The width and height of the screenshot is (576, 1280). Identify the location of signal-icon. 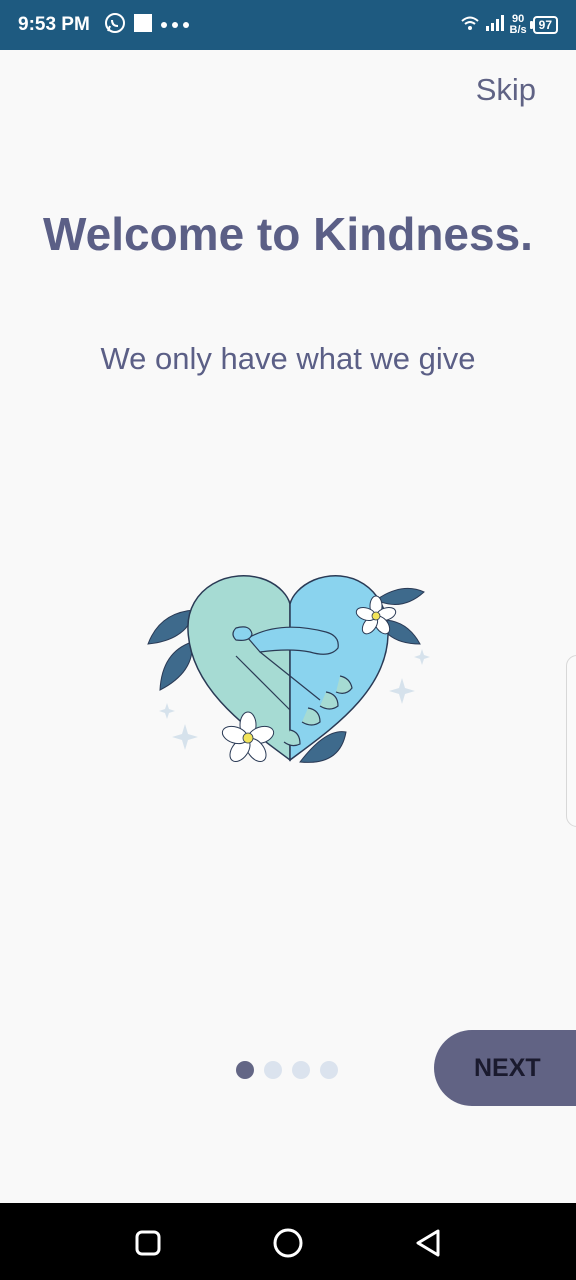
(494, 25).